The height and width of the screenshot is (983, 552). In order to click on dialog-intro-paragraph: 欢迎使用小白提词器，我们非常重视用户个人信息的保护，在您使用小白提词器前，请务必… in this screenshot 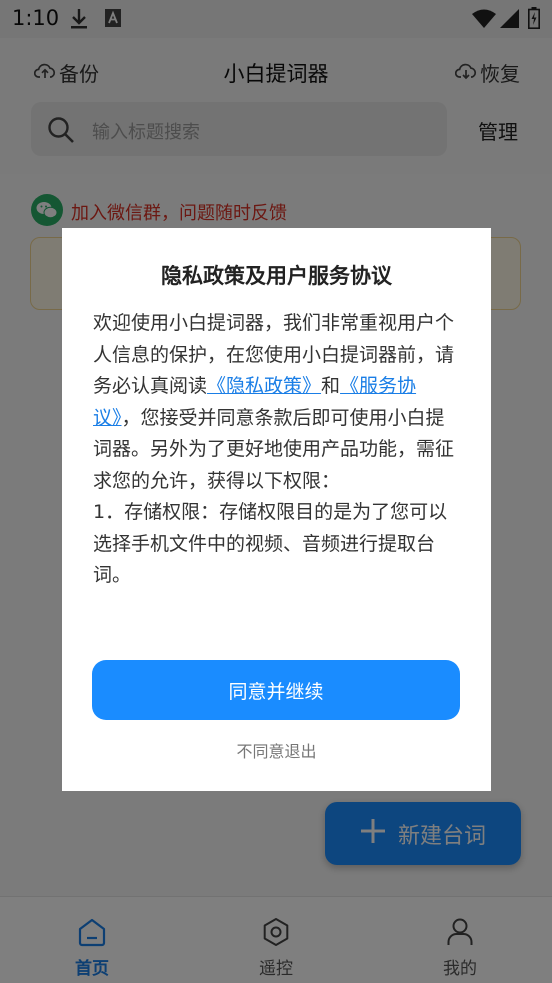, I will do `click(278, 402)`.